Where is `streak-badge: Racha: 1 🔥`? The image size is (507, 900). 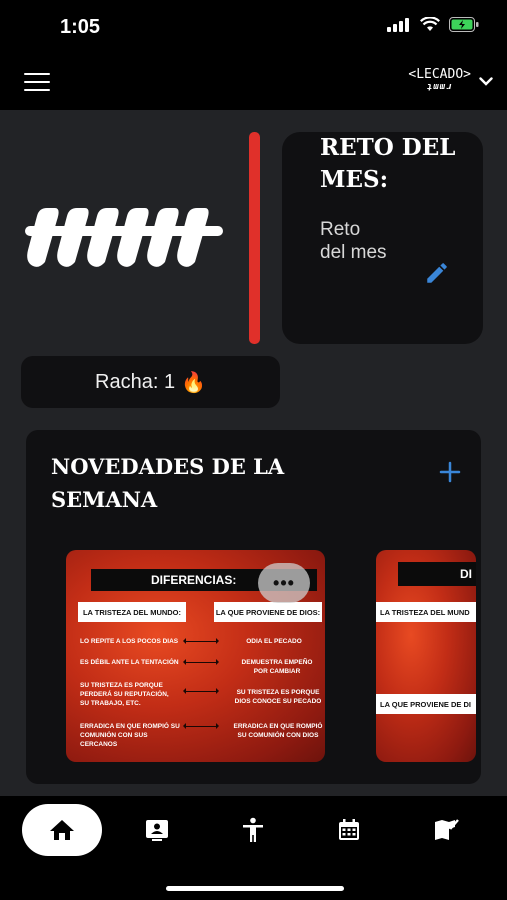
streak-badge: Racha: 1 🔥 is located at coordinates (150, 382).